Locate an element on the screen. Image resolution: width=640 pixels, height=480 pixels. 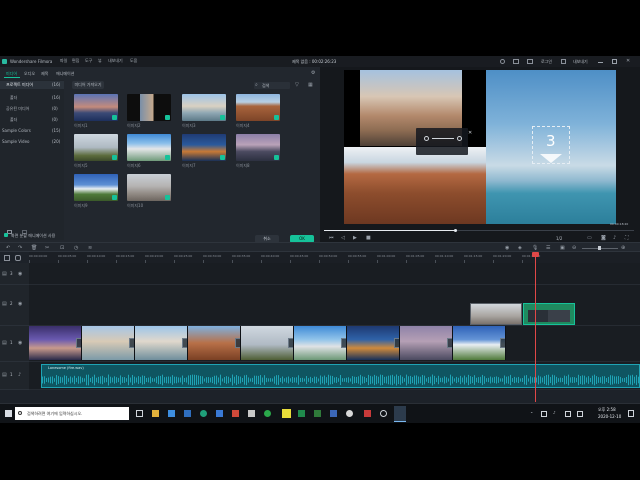
maximize-icon is located at coordinates (614, 61).